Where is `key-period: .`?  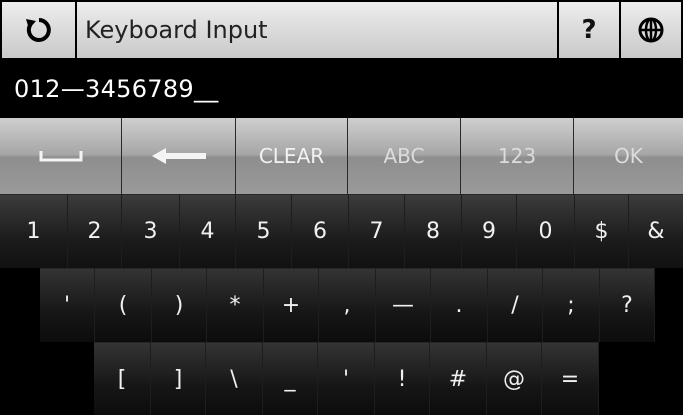
key-period: . is located at coordinates (459, 305).